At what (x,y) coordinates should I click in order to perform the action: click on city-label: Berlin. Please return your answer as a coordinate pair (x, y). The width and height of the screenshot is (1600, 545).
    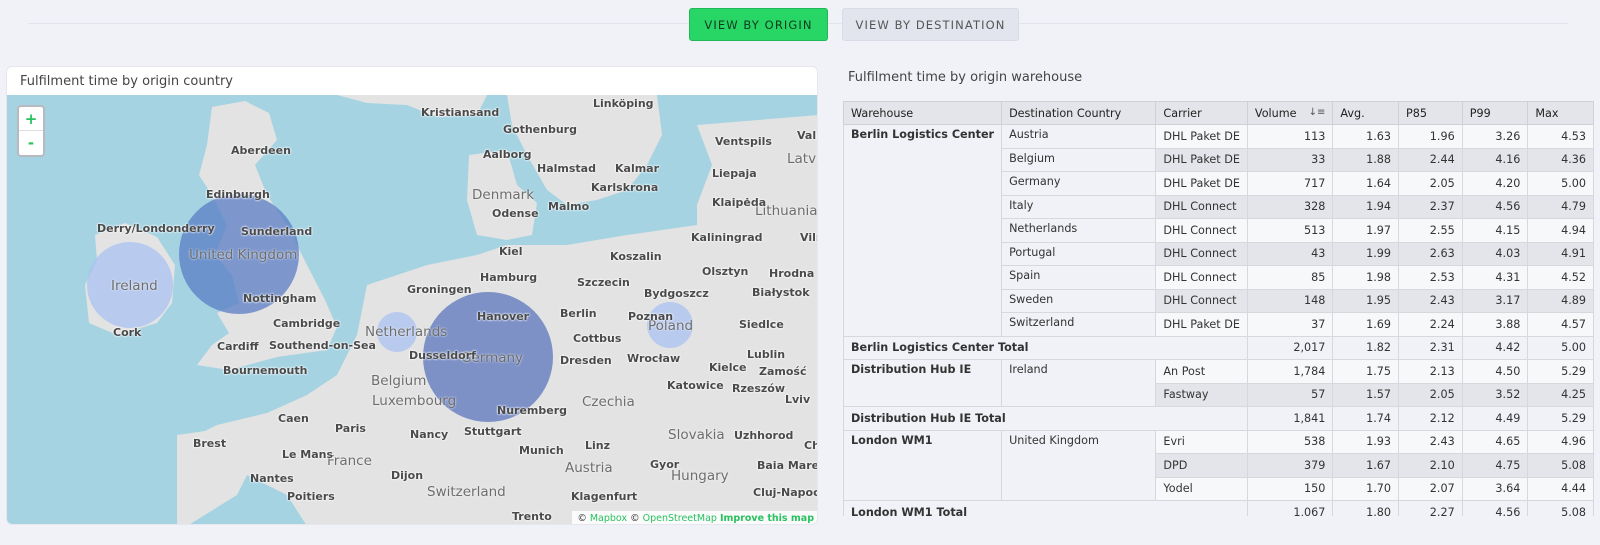
    Looking at the image, I should click on (578, 313).